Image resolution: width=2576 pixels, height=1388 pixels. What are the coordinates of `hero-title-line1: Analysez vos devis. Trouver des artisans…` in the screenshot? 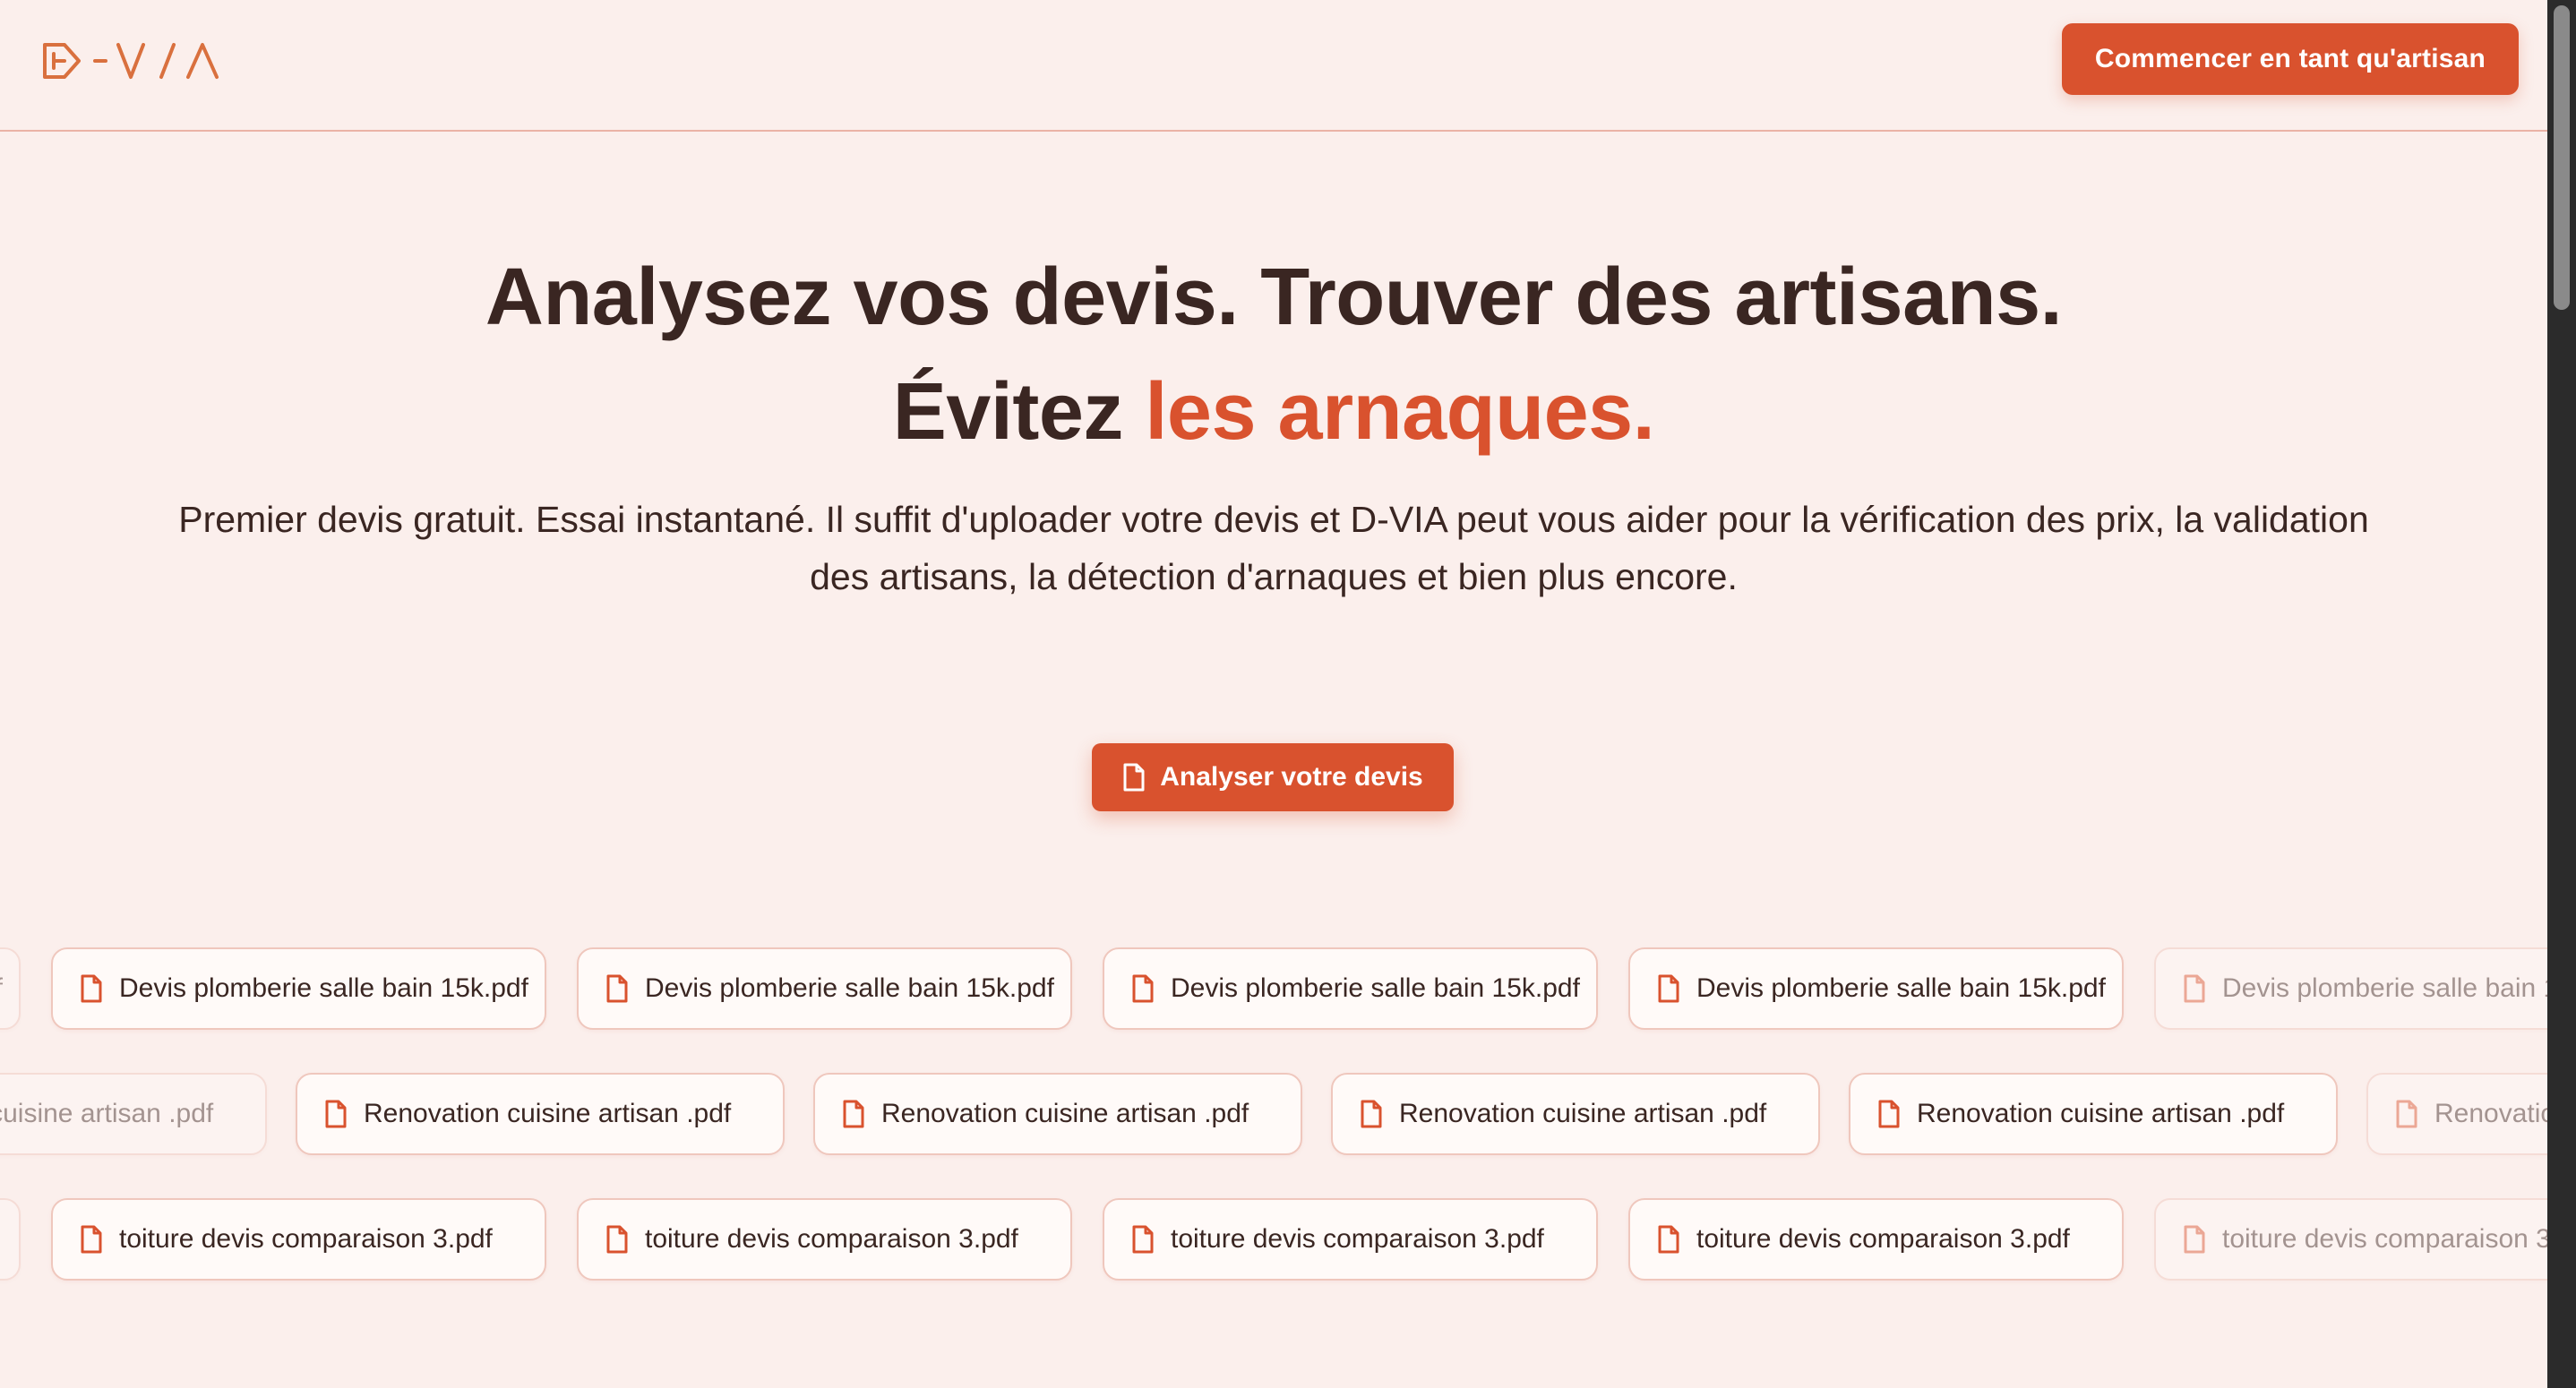 It's located at (1274, 297).